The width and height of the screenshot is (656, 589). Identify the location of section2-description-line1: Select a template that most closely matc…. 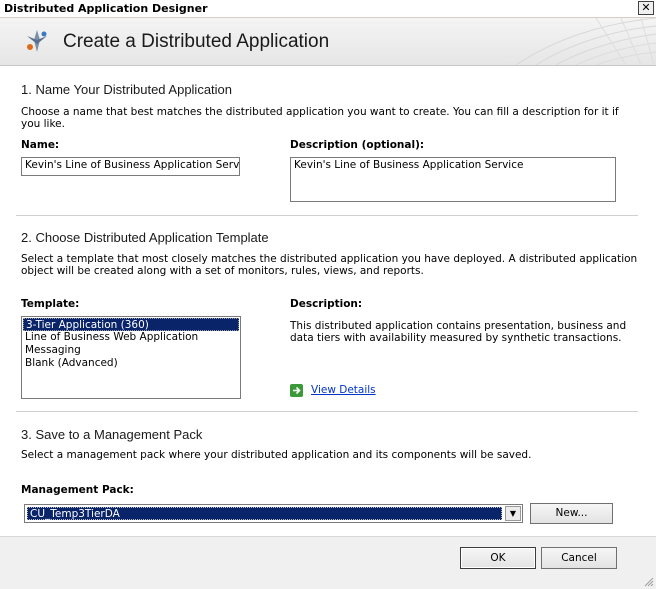
(329, 259).